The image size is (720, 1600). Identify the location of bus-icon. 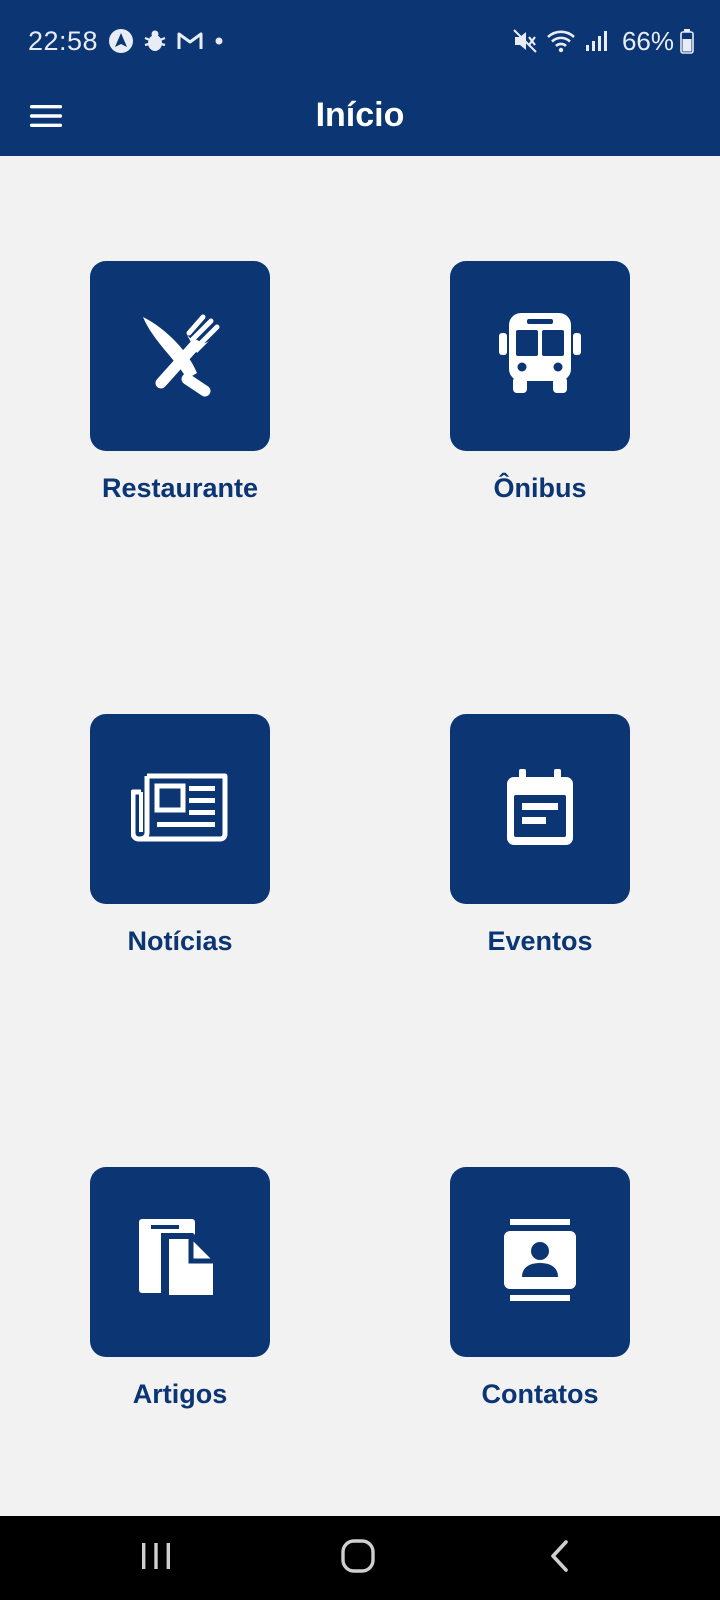
(540, 356).